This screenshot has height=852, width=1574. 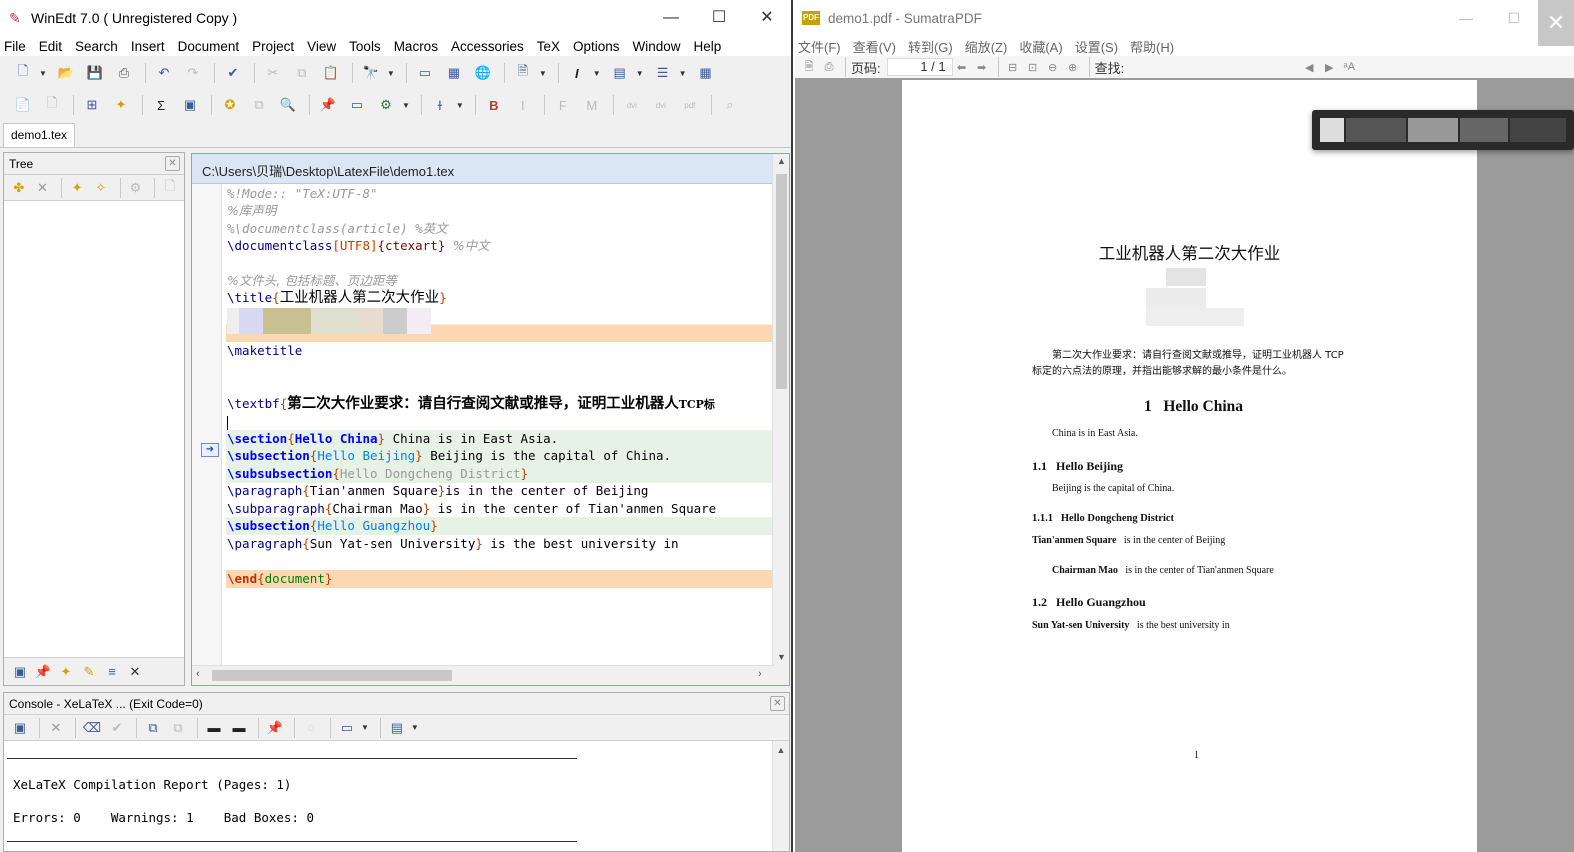 What do you see at coordinates (121, 105) in the screenshot?
I see `wizard-icon: ✦` at bounding box center [121, 105].